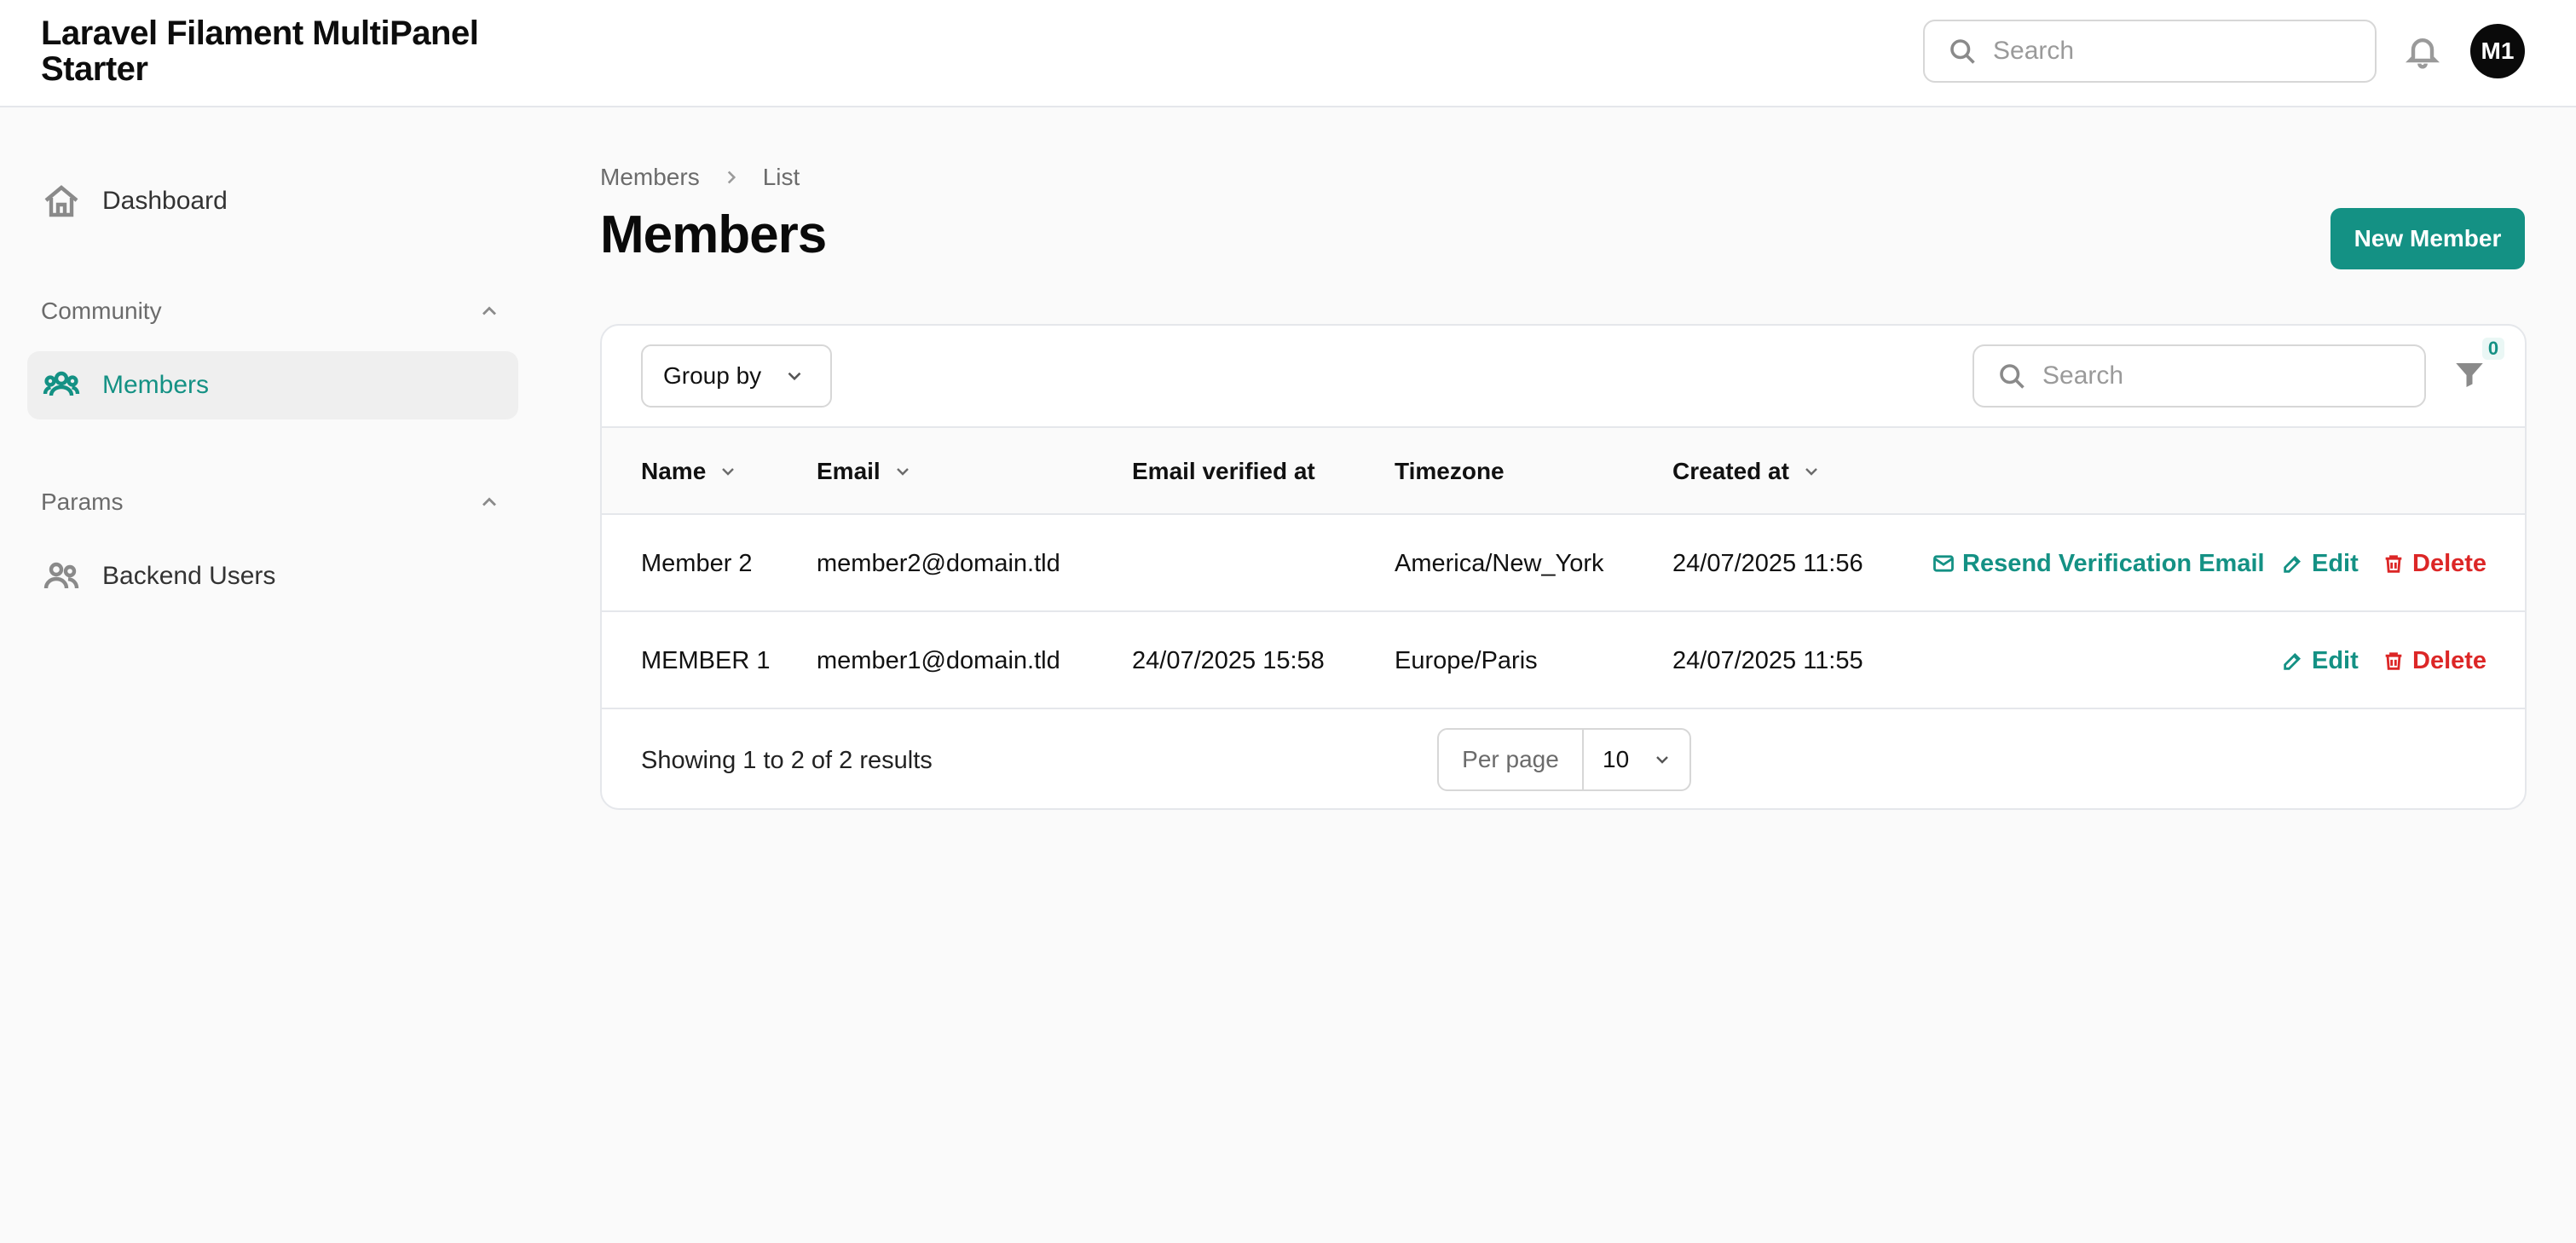  Describe the element at coordinates (713, 235) in the screenshot. I see `page-title: Members` at that location.